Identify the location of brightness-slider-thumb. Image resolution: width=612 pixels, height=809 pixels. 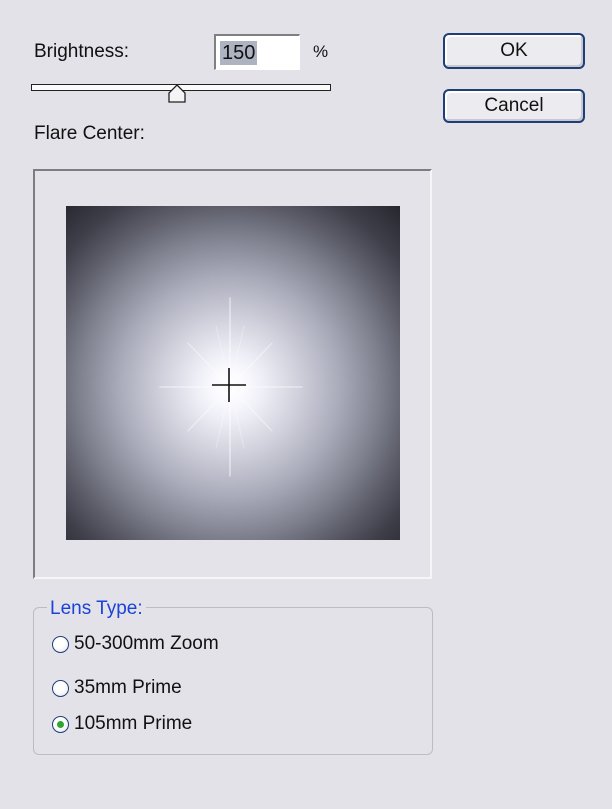
(177, 94).